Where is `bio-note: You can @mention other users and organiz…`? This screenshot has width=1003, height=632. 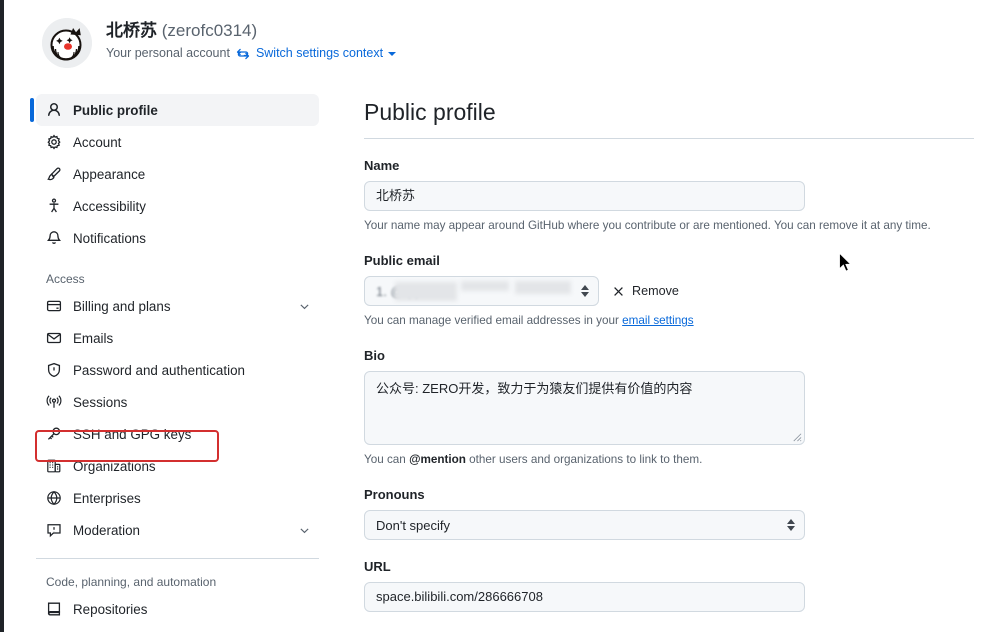 bio-note: You can @mention other users and organiz… is located at coordinates (669, 459).